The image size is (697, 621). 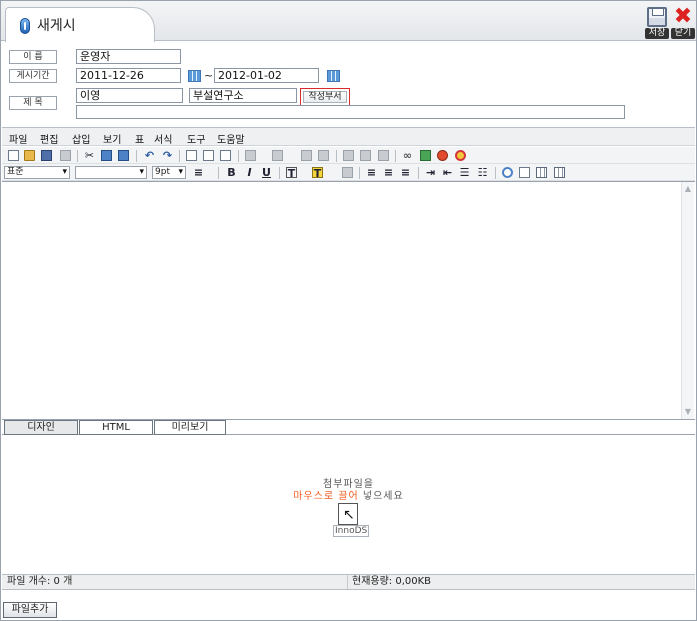 I want to click on underline-icon: U, so click(x=266, y=172).